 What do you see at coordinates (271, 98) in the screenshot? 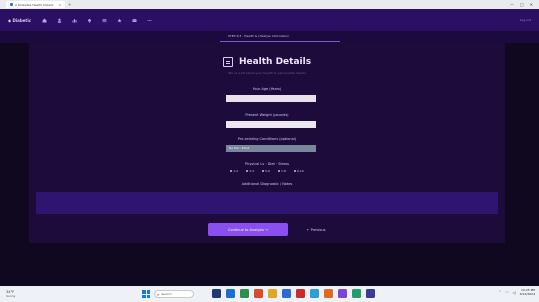
I see `age-input` at bounding box center [271, 98].